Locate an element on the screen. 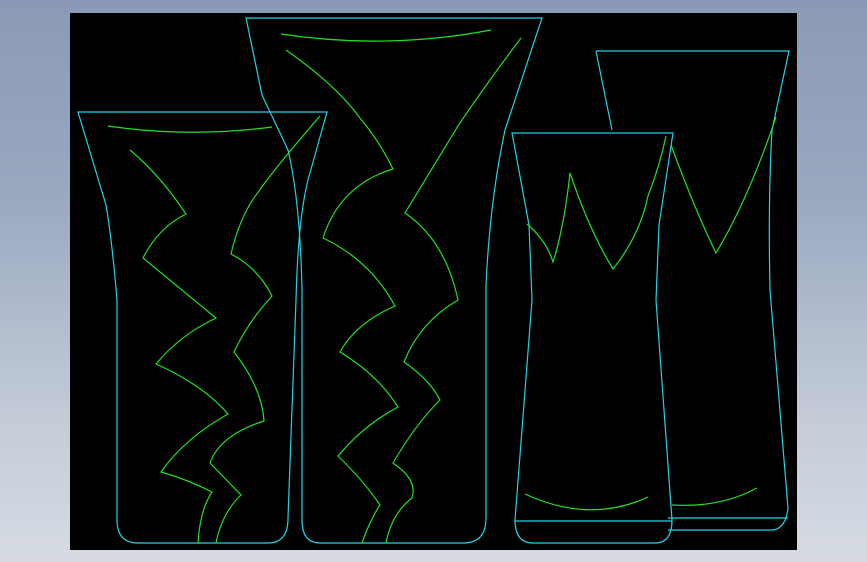 The image size is (867, 562). vase-1-rim-arc is located at coordinates (190, 129).